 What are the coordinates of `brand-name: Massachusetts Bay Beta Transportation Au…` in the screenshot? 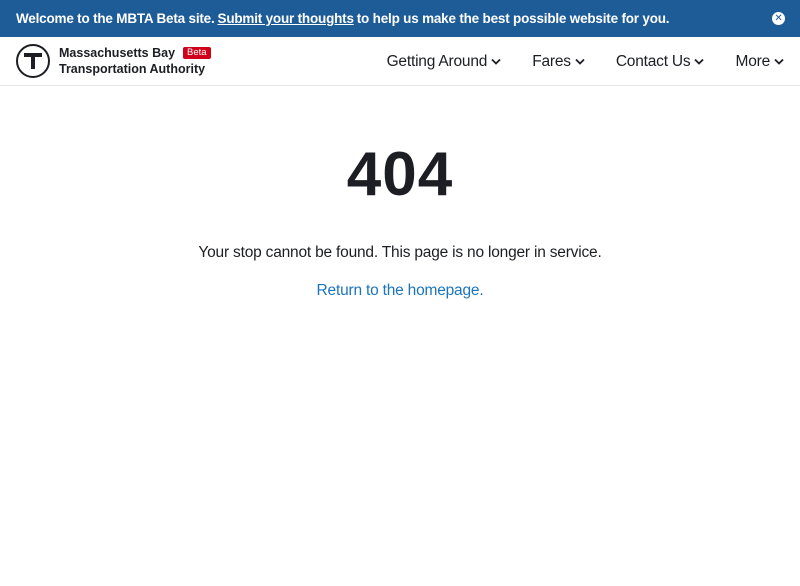 It's located at (135, 61).